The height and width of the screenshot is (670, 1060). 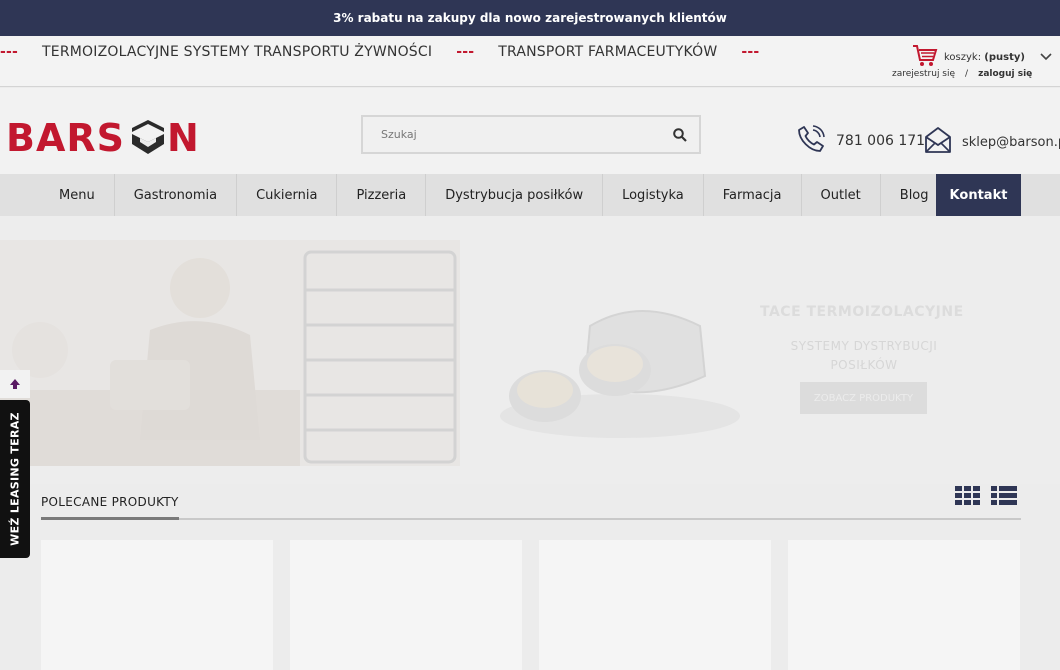 I want to click on cart-icon, so click(x=925, y=58).